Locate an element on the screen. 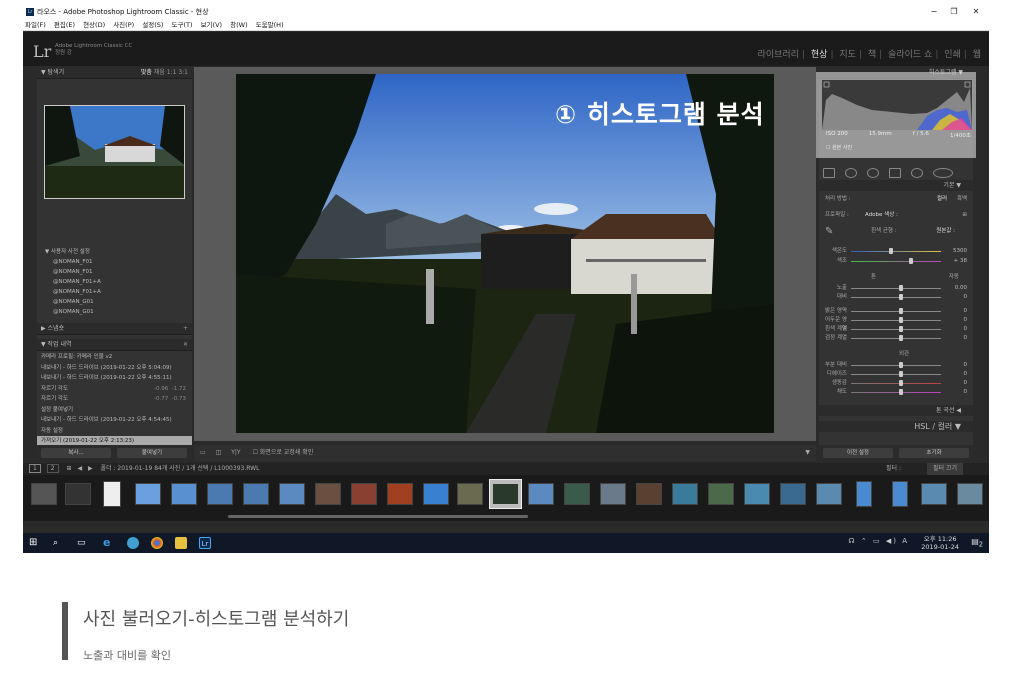 Image resolution: width=1021 pixels, height=682 pixels. preset-group: ▼ 사용자 사전 설정 is located at coordinates (114, 252).